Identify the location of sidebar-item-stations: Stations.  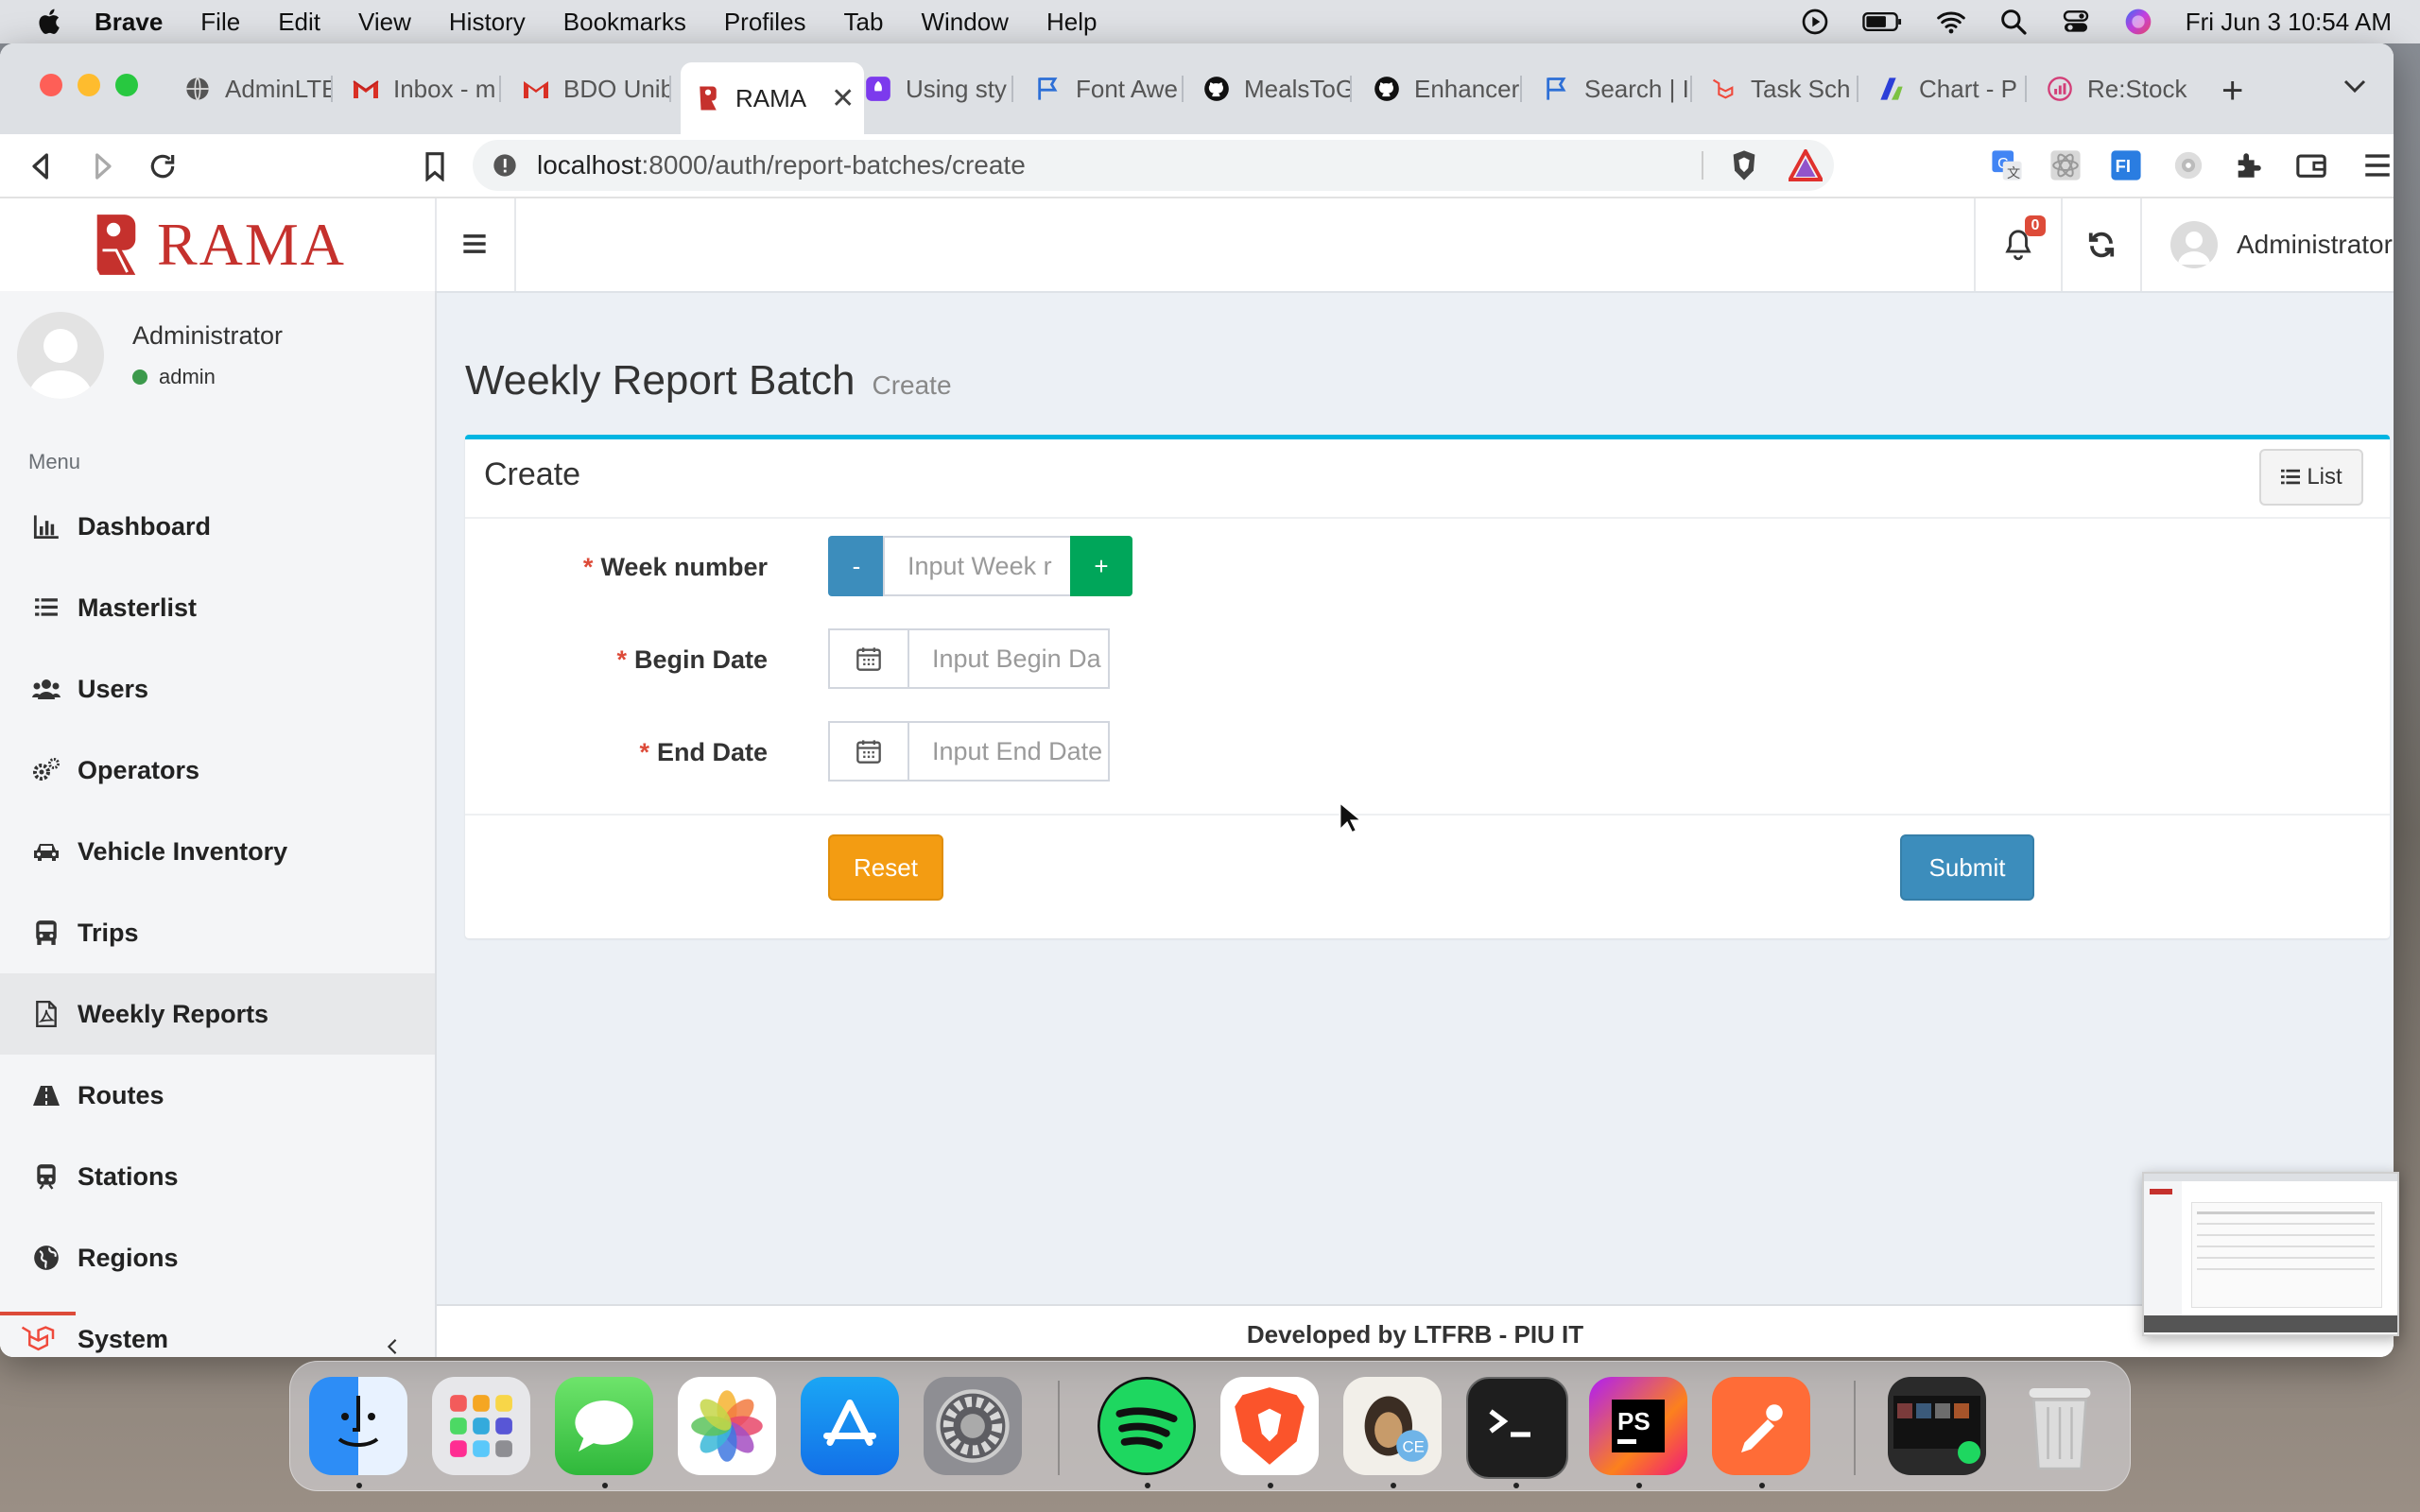
(218, 1176).